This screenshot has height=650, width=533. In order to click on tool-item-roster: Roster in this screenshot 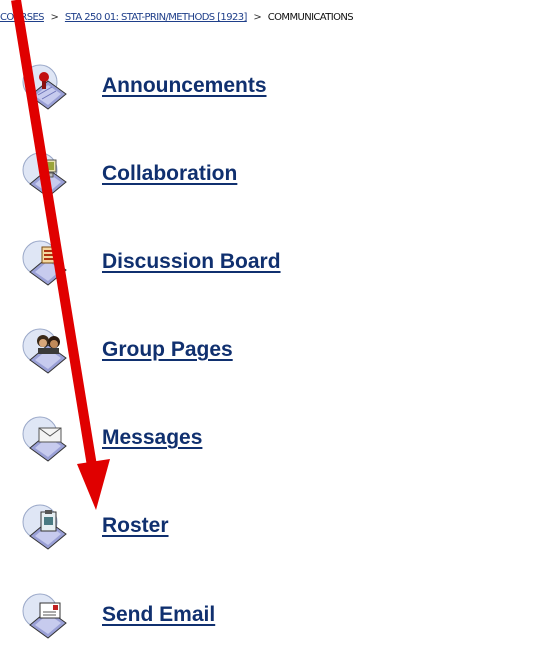, I will do `click(266, 531)`.